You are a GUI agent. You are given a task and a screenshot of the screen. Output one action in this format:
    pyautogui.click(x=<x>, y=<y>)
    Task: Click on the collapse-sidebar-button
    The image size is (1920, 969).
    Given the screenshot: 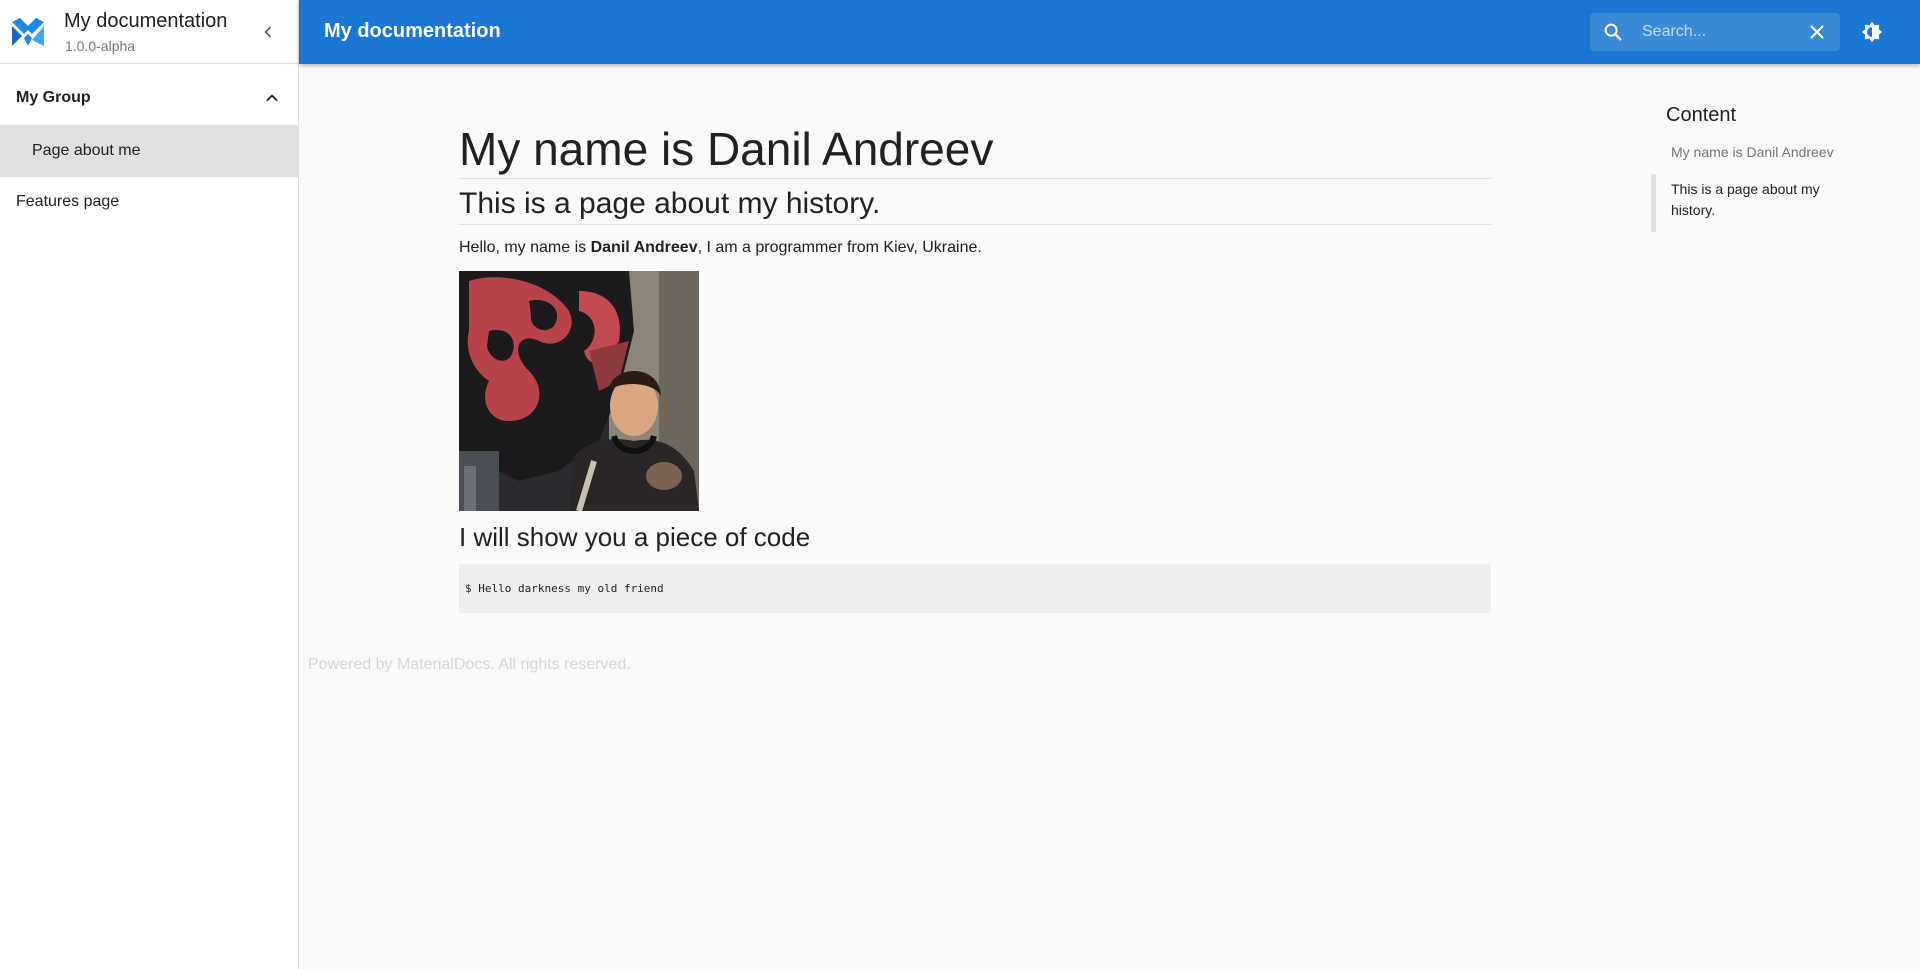 What is the action you would take?
    pyautogui.click(x=268, y=32)
    